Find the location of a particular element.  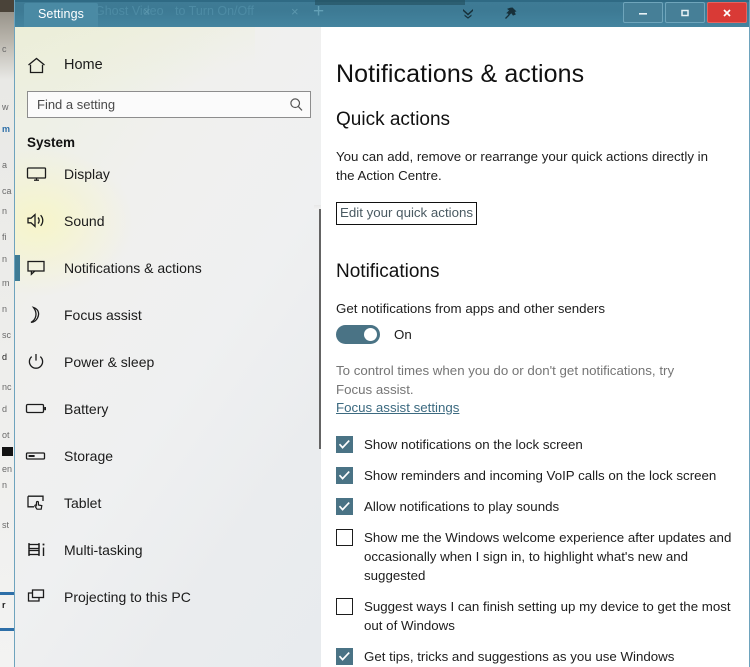

battery-icon is located at coordinates (36, 408).